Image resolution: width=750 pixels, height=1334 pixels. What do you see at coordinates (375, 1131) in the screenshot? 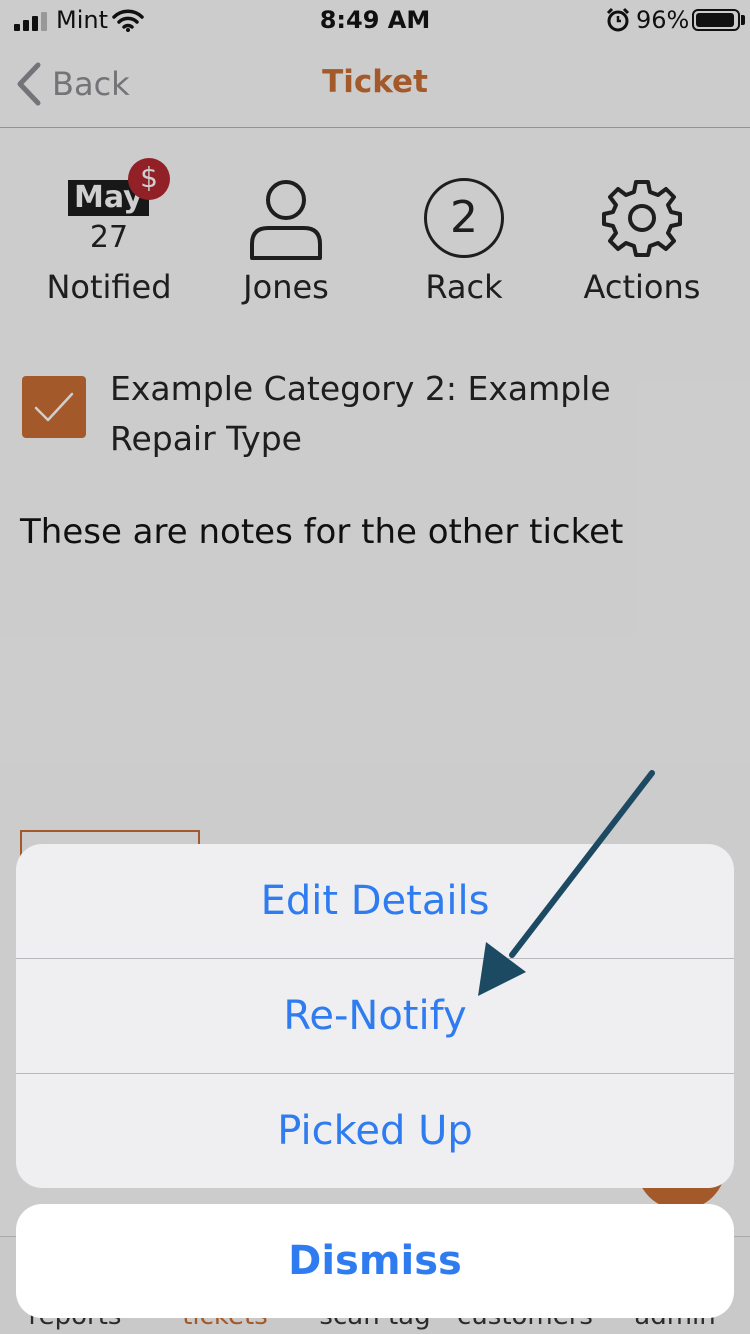
I see `picked-up-button: Picked Up` at bounding box center [375, 1131].